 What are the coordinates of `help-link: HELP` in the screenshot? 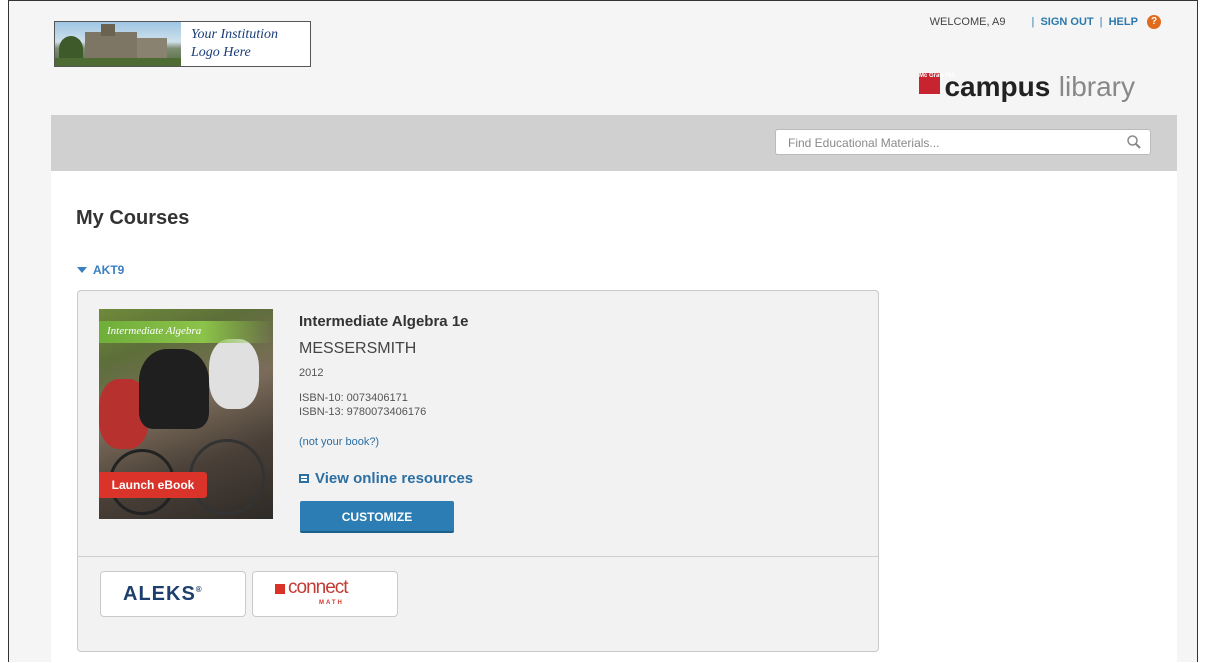 It's located at (1123, 22).